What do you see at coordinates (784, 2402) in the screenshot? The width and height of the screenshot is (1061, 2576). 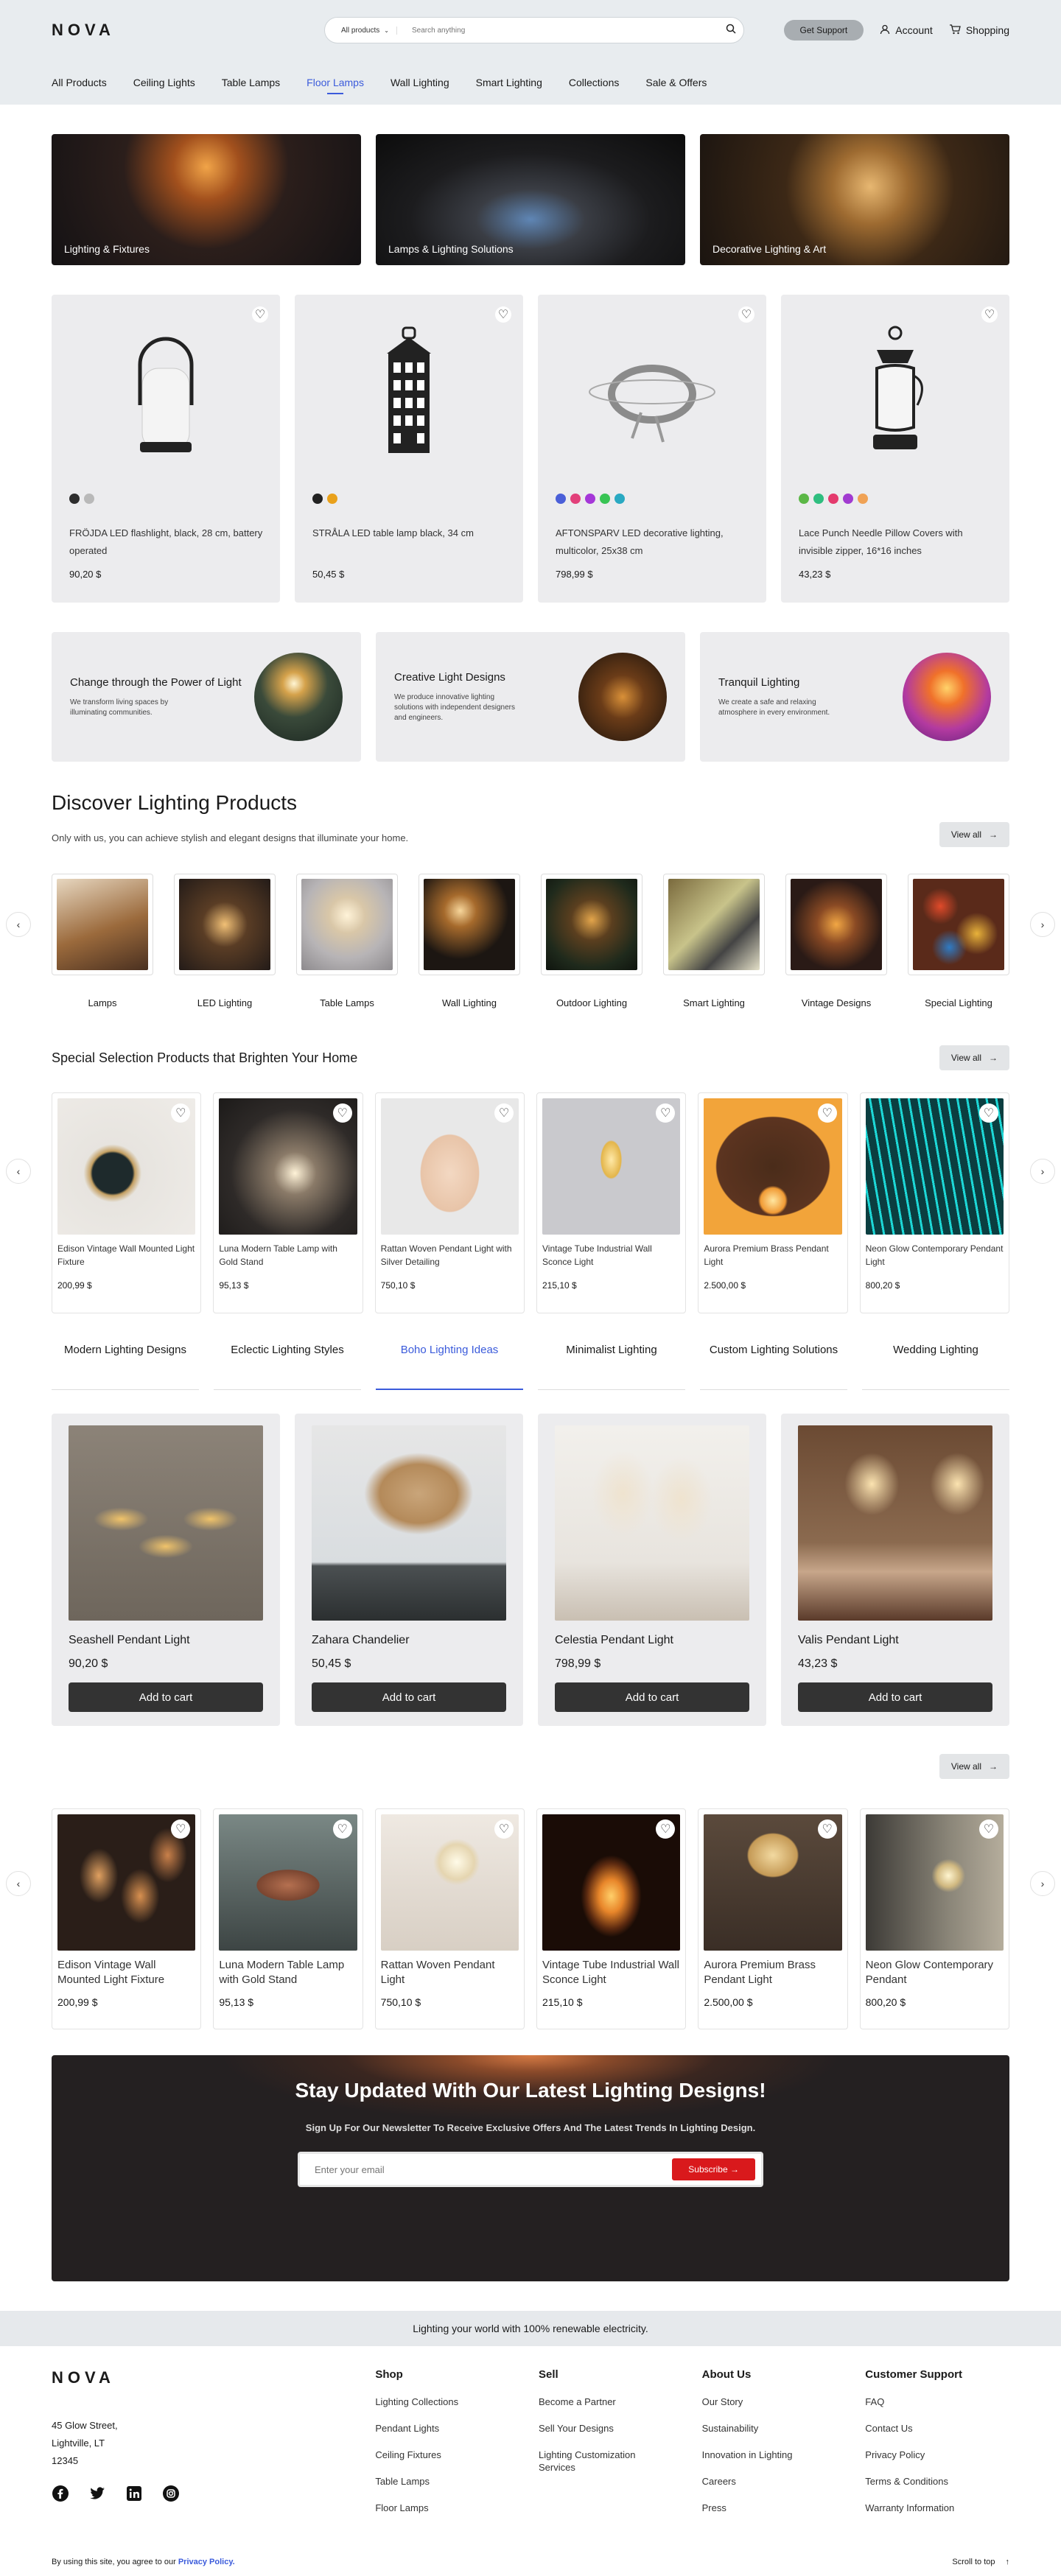 I see `footer-link: Our Story` at bounding box center [784, 2402].